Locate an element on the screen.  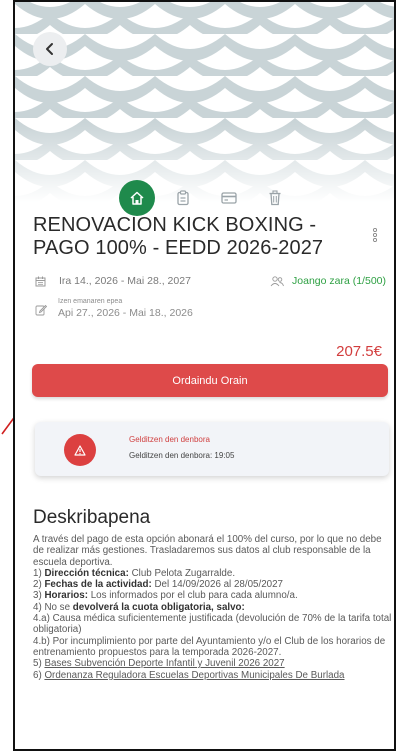
pay-now-button: Ordaindu Orain is located at coordinates (210, 380).